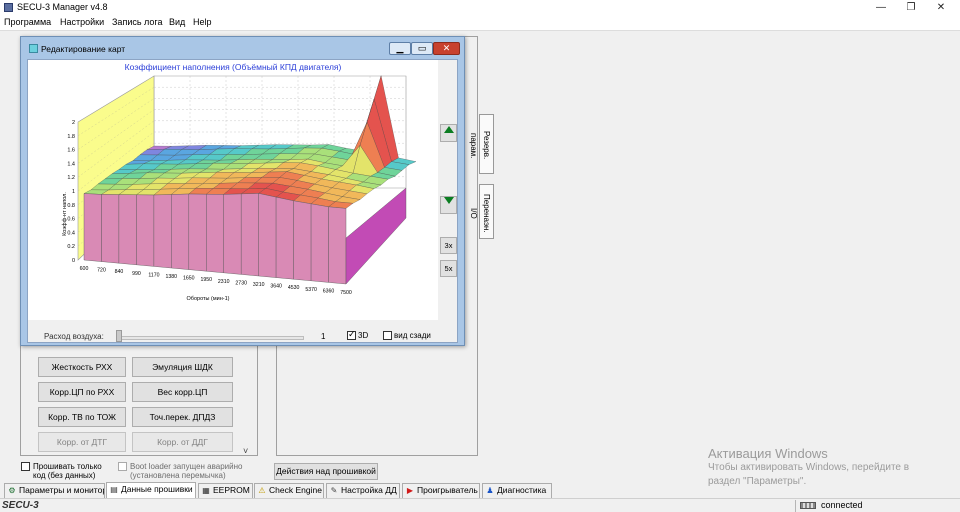 Image resolution: width=960 pixels, height=512 pixels. What do you see at coordinates (67, 471) in the screenshot?
I see `flash-code-only-checkbox: Прошивать только код (без данных)` at bounding box center [67, 471].